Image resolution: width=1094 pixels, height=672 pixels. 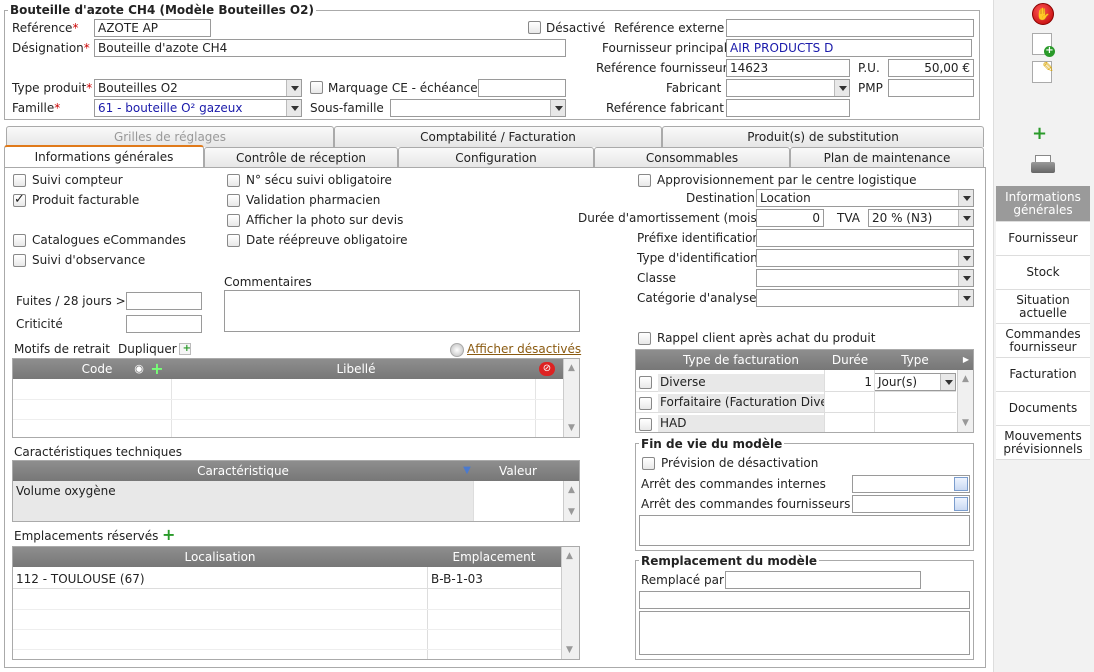 I want to click on col-libelle: Libellé, so click(x=356, y=369).